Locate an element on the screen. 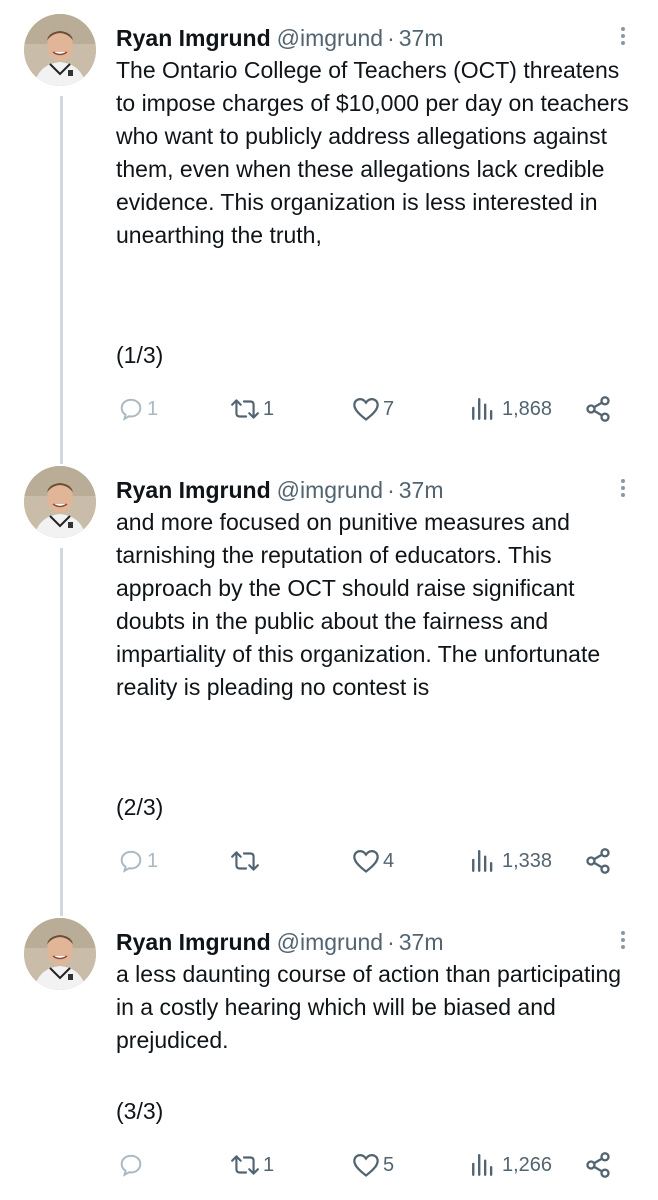  views-button: 1,338 is located at coordinates (511, 861).